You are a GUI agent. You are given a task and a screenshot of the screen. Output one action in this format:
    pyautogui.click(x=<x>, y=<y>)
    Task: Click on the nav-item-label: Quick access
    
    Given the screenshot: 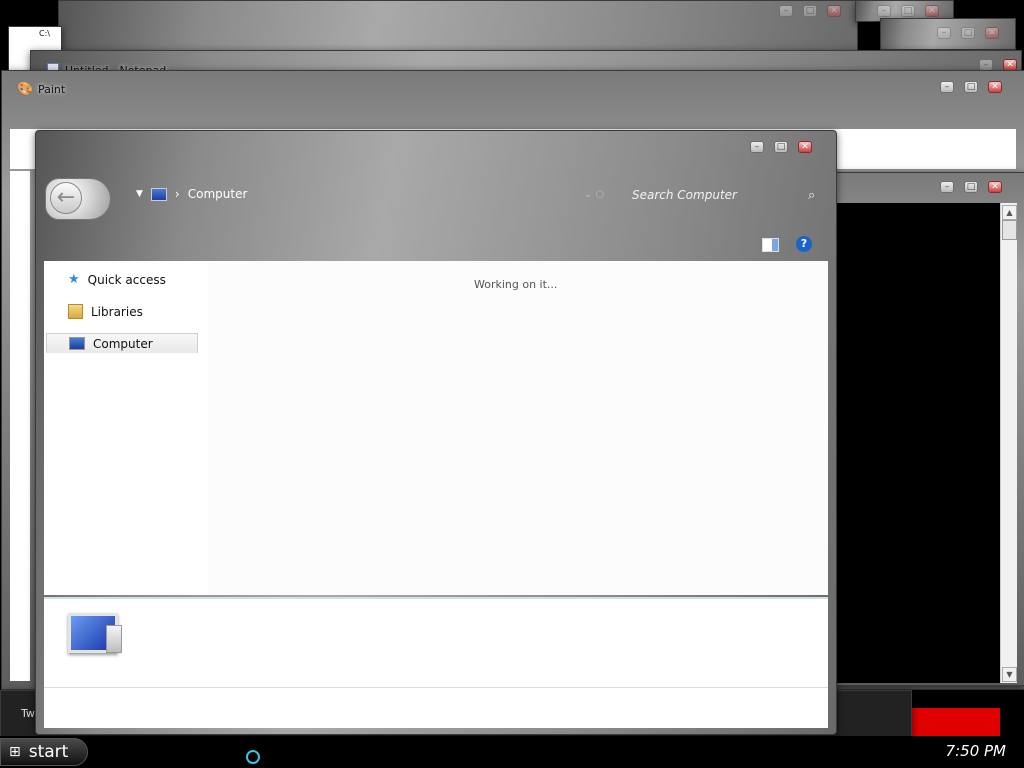 What is the action you would take?
    pyautogui.click(x=126, y=279)
    